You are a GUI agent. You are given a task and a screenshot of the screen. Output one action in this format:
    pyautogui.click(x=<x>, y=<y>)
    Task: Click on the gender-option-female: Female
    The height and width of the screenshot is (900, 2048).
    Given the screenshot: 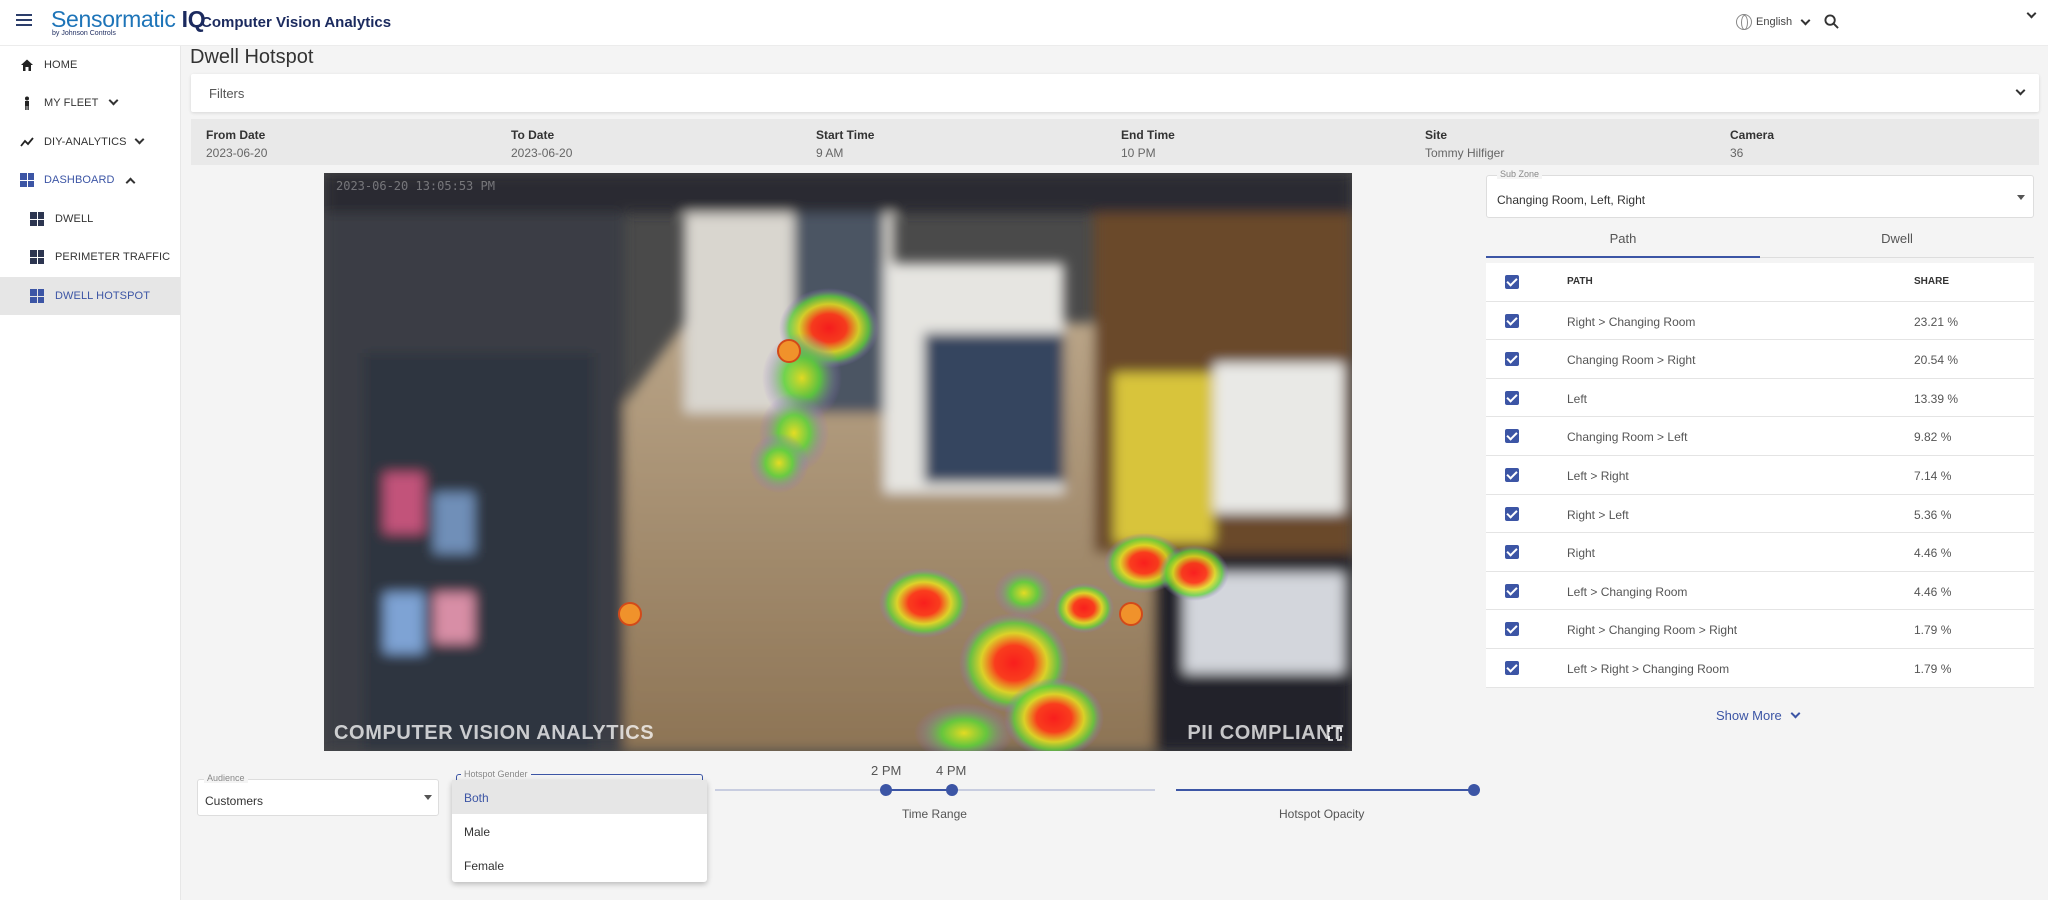 What is the action you would take?
    pyautogui.click(x=579, y=865)
    